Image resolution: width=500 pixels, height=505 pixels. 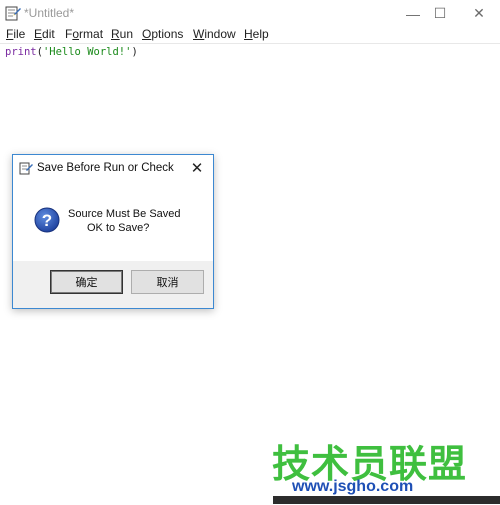 What do you see at coordinates (26, 168) in the screenshot?
I see `python-feather-icon` at bounding box center [26, 168].